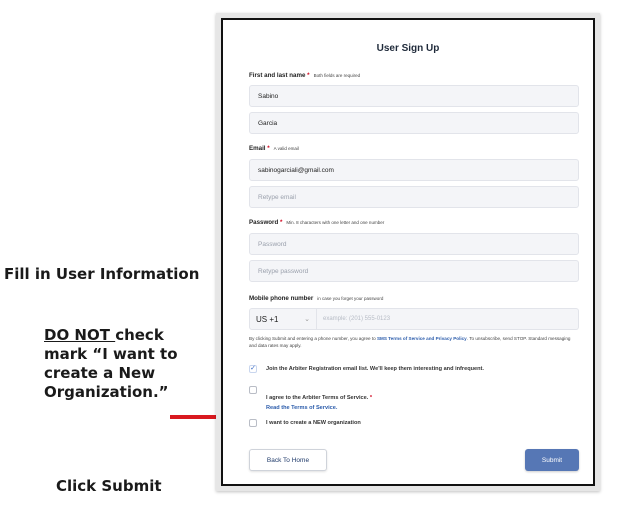  Describe the element at coordinates (277, 75) in the screenshot. I see `name-label-text: First and last name` at that location.